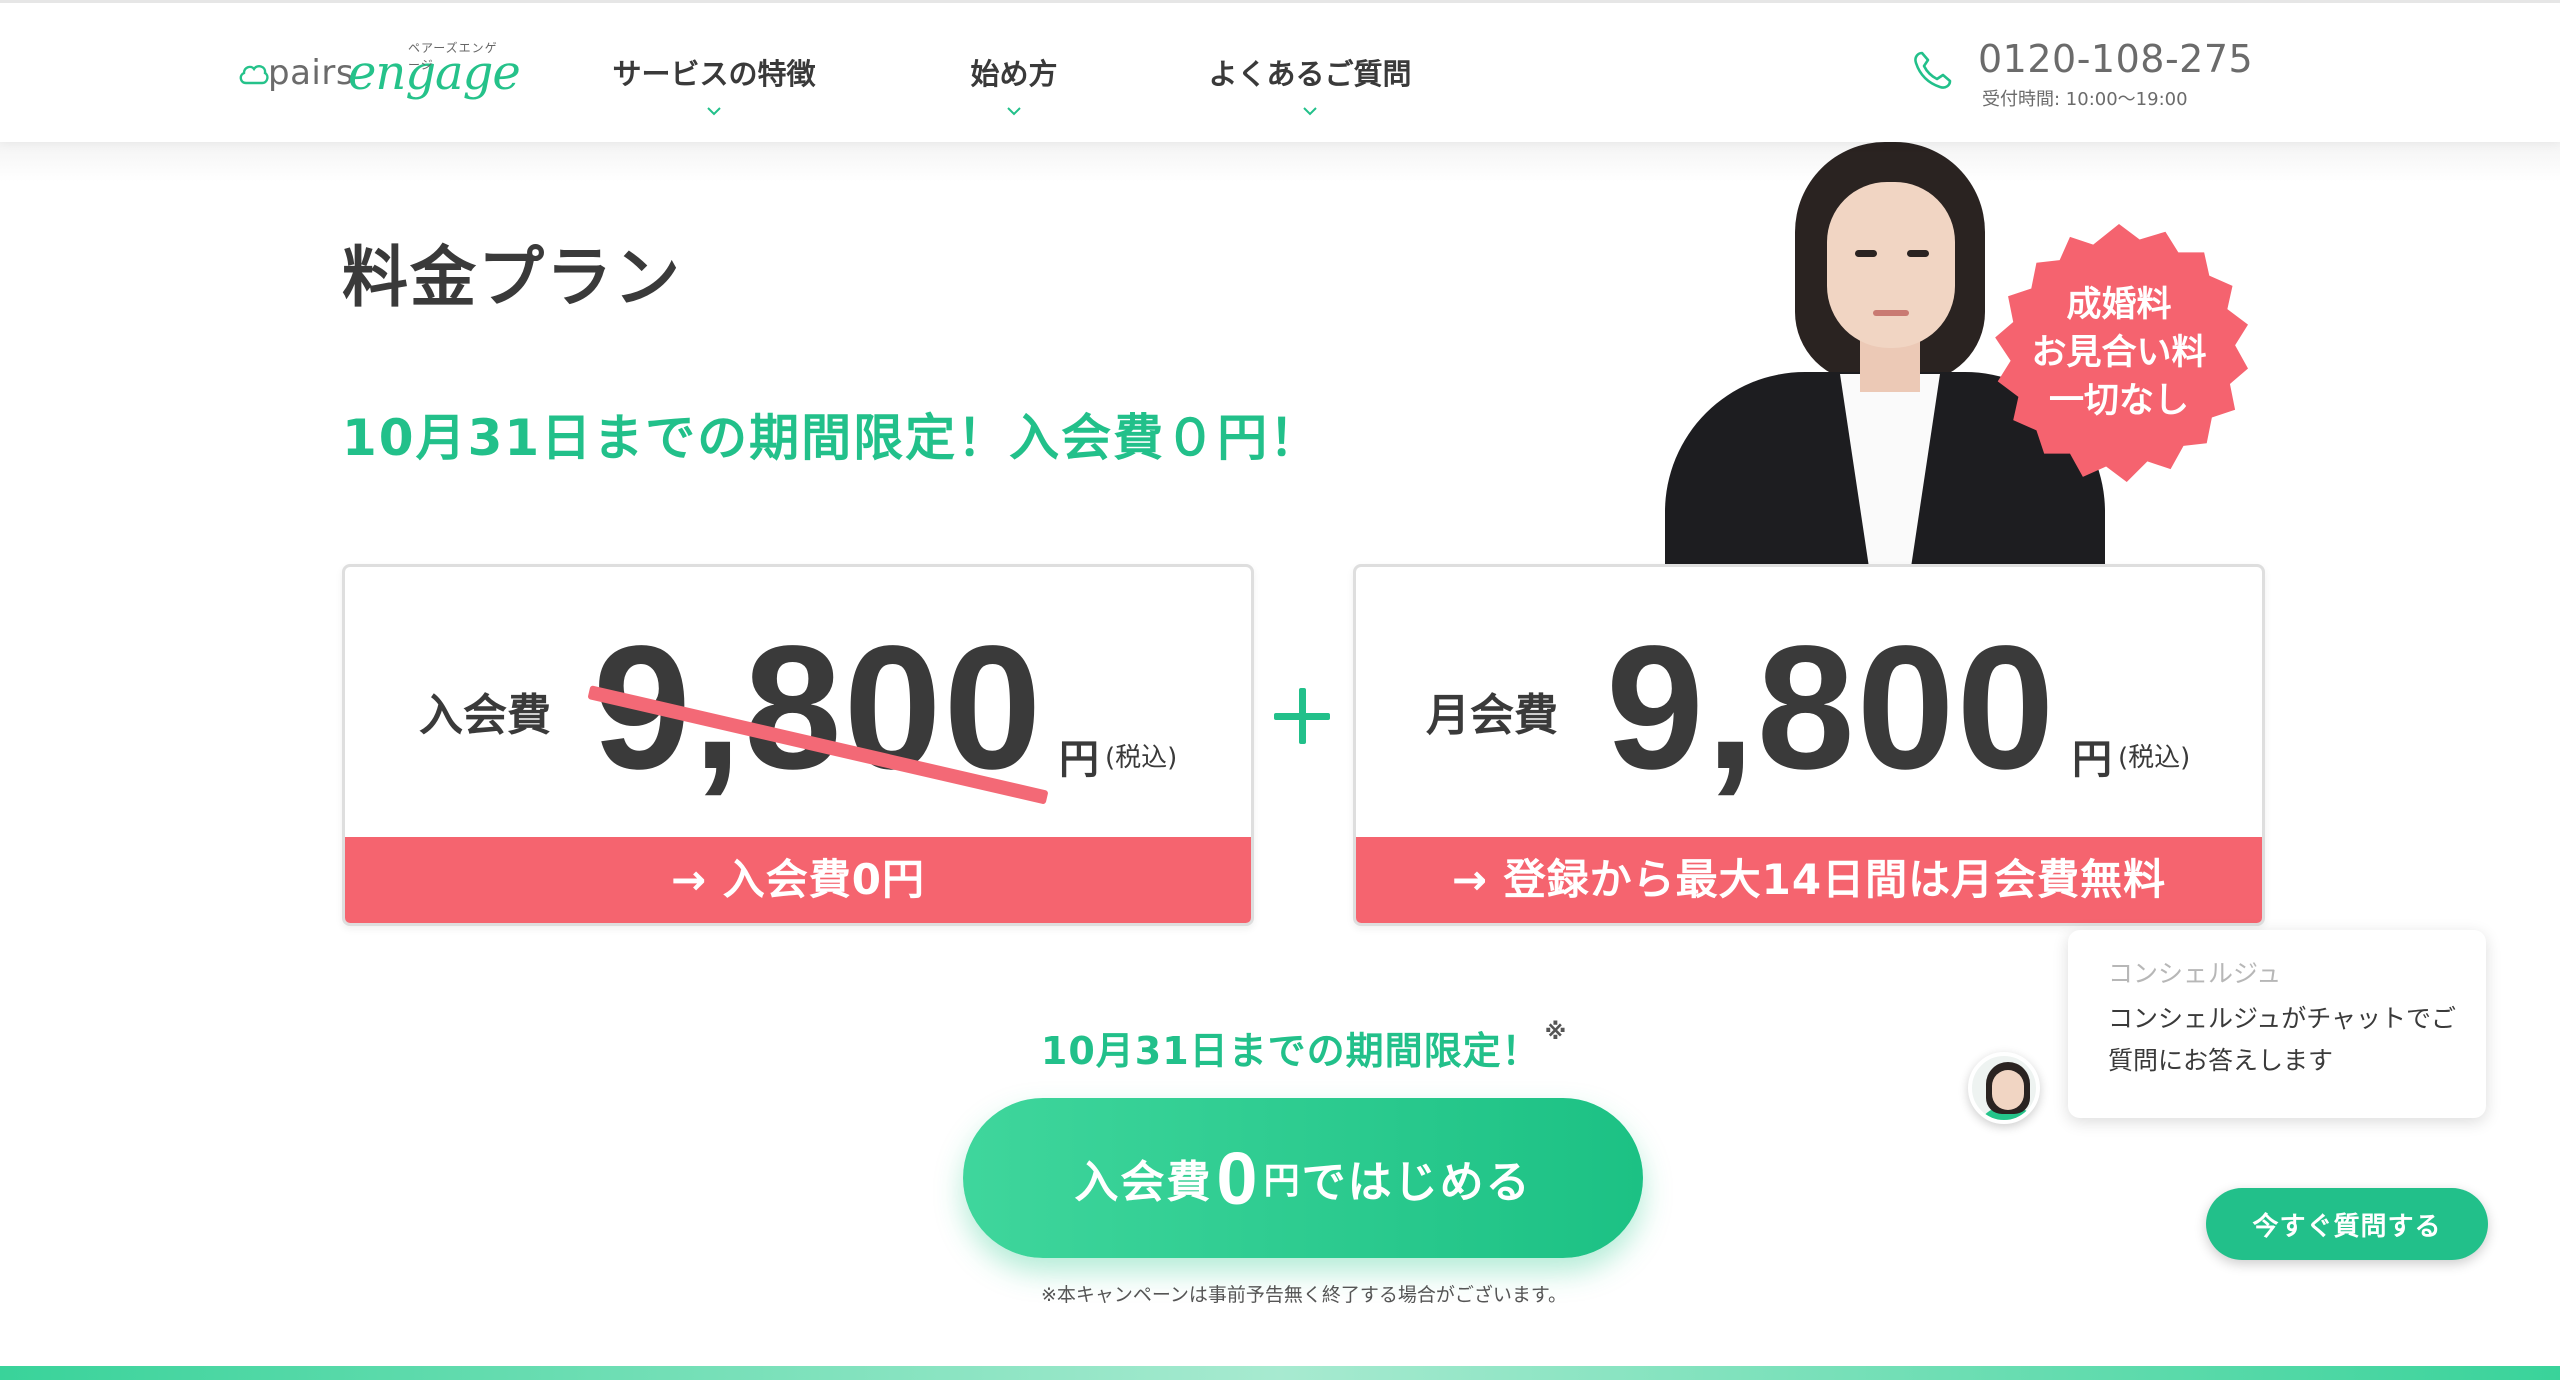 This screenshot has width=2560, height=1380. Describe the element at coordinates (379, 79) in the screenshot. I see `pairs-engage-logo: pairs engage ペアーズエンゲージ` at that location.